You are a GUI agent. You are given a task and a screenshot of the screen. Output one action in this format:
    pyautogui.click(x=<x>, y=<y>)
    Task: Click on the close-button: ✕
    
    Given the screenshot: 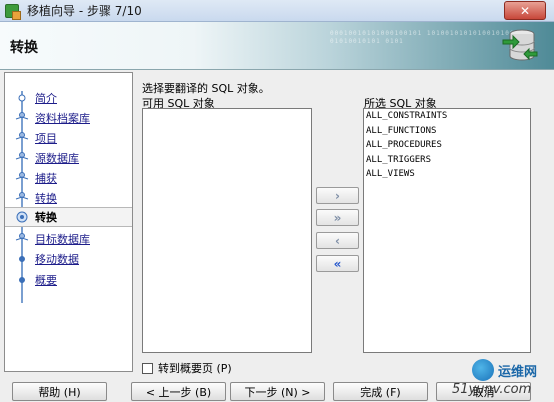 What is the action you would take?
    pyautogui.click(x=525, y=10)
    